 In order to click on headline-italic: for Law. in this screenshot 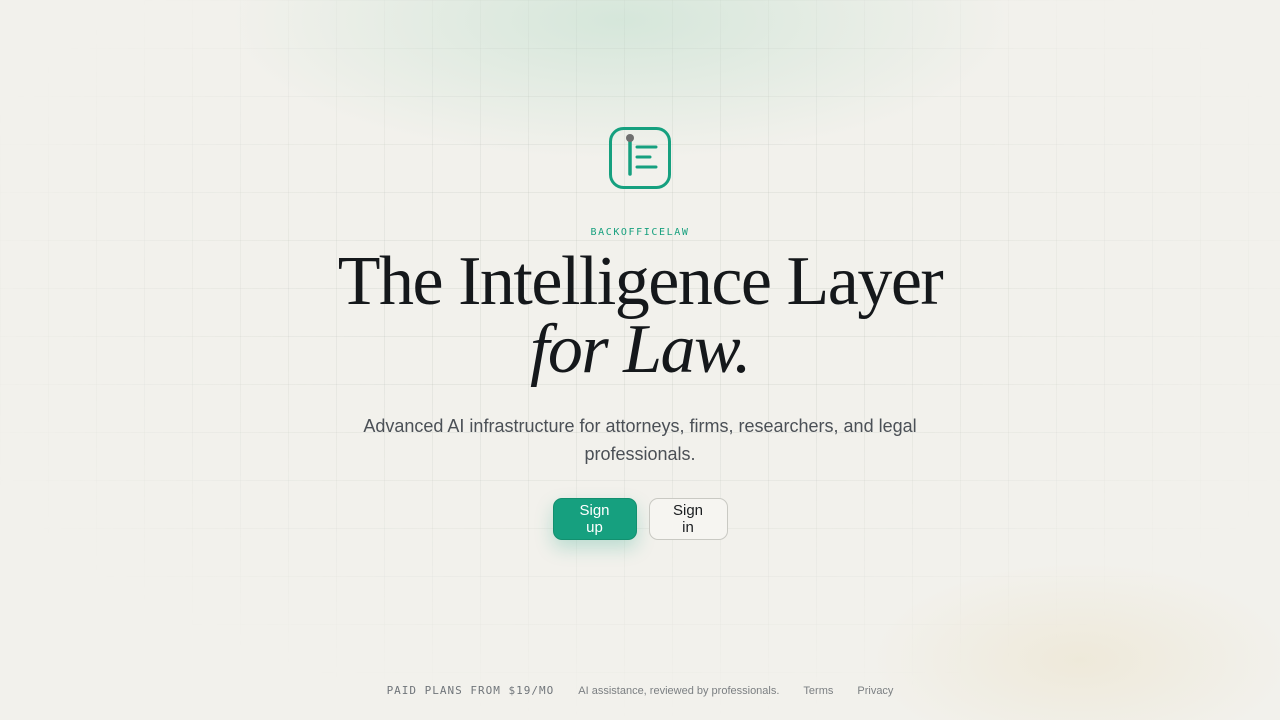, I will do `click(640, 349)`.